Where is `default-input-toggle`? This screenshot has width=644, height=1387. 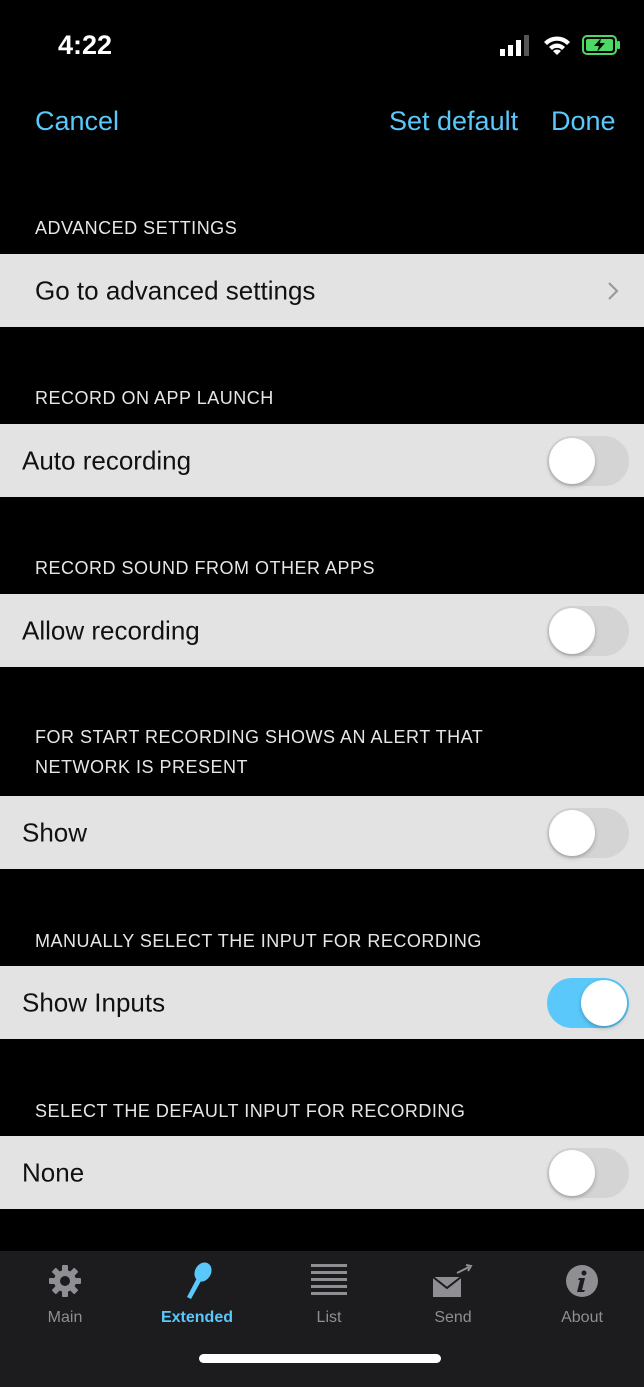
default-input-toggle is located at coordinates (588, 1172).